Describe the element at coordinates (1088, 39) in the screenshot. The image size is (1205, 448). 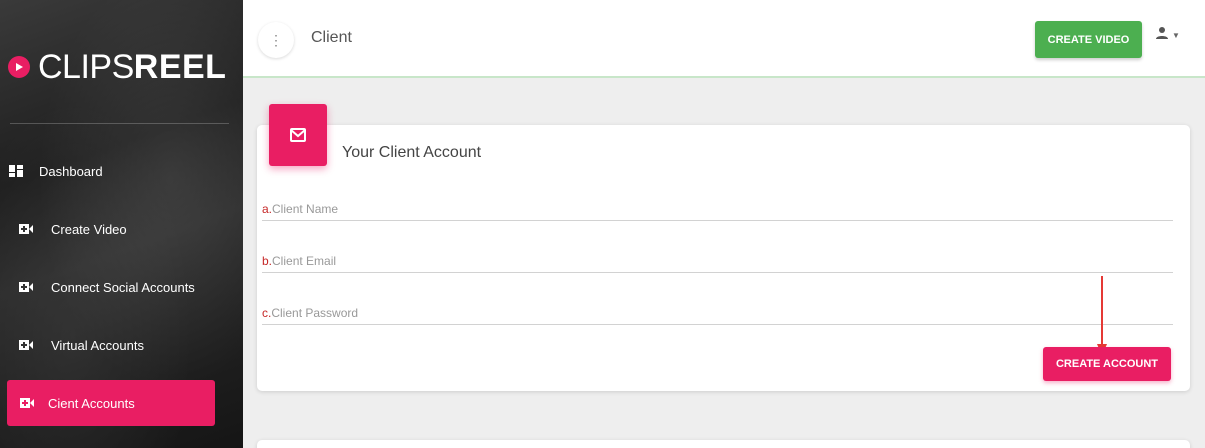
I see `create-video-button: CREATE VIDEO` at that location.